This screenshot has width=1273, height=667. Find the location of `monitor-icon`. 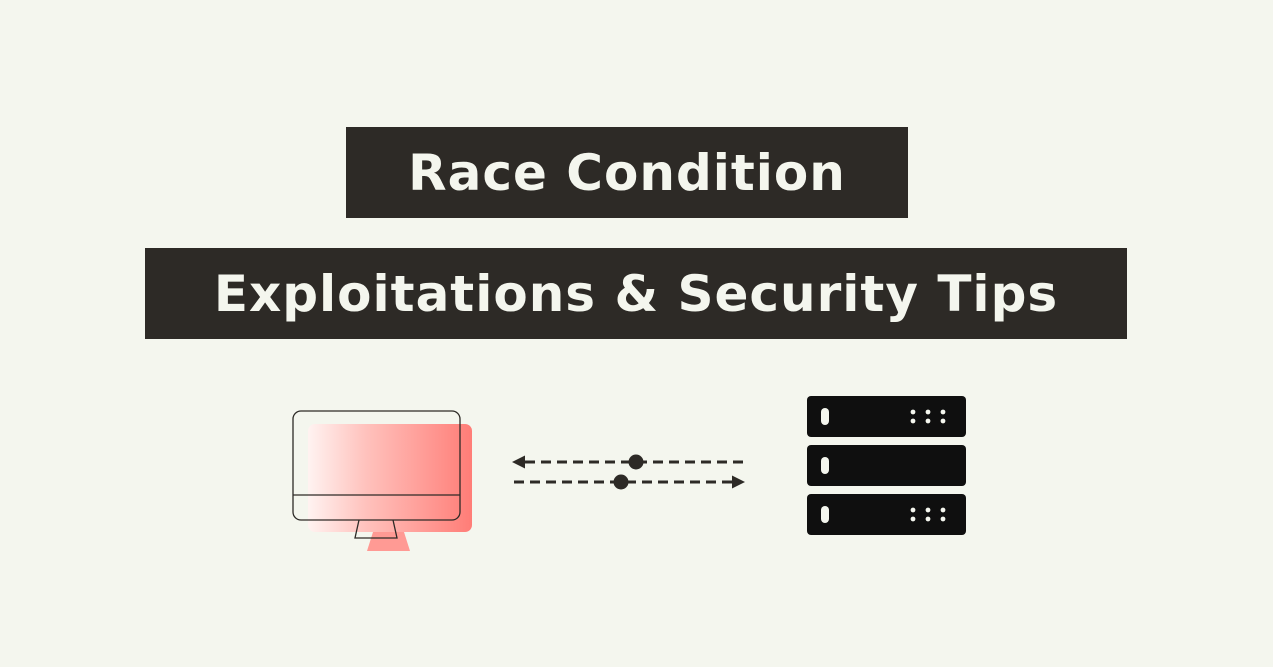

monitor-icon is located at coordinates (382, 480).